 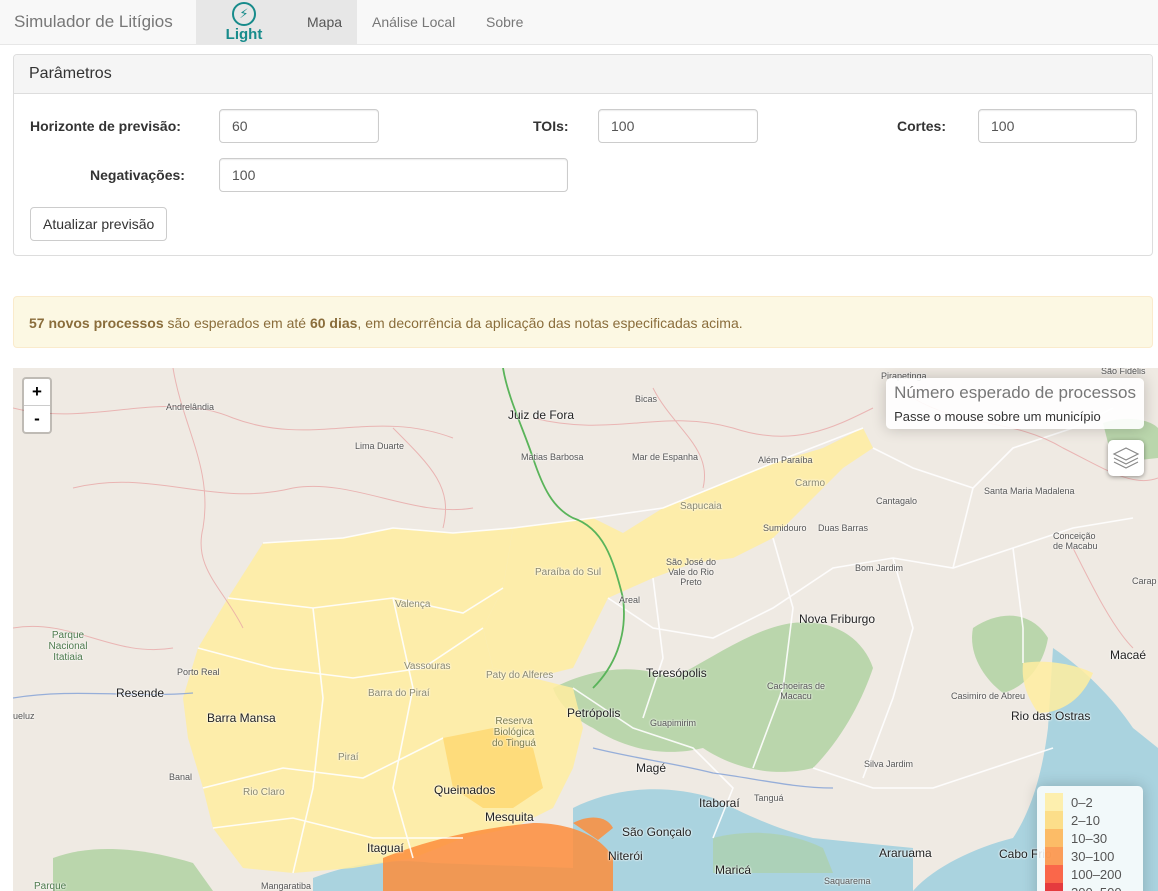 What do you see at coordinates (181, 777) in the screenshot?
I see `label-banal: Banal` at bounding box center [181, 777].